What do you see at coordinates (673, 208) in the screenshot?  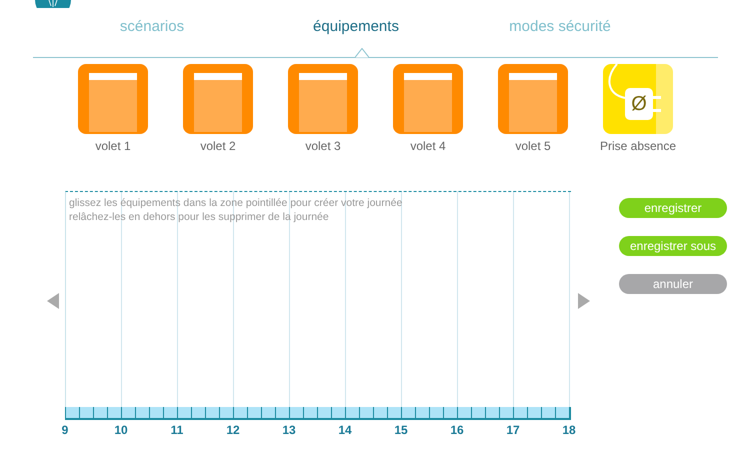 I see `save-button: enregistrer` at bounding box center [673, 208].